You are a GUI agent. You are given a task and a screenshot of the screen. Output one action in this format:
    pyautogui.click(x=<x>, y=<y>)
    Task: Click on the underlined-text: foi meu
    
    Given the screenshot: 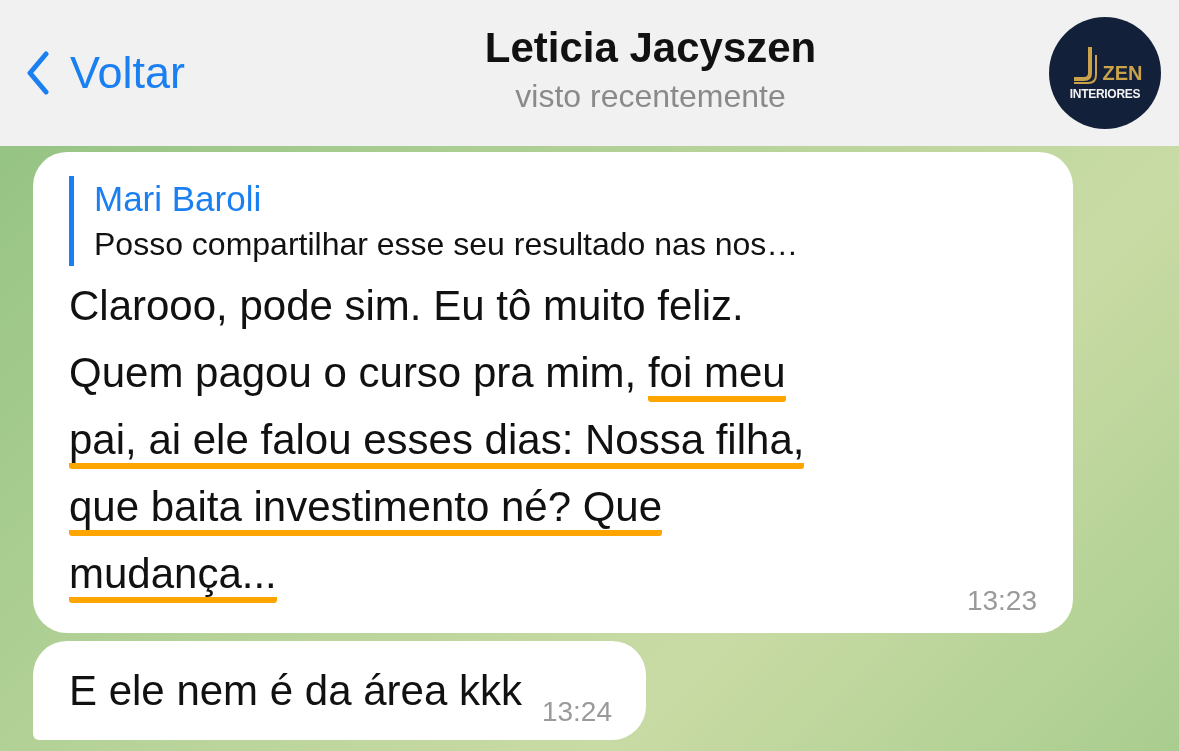 What is the action you would take?
    pyautogui.click(x=716, y=375)
    